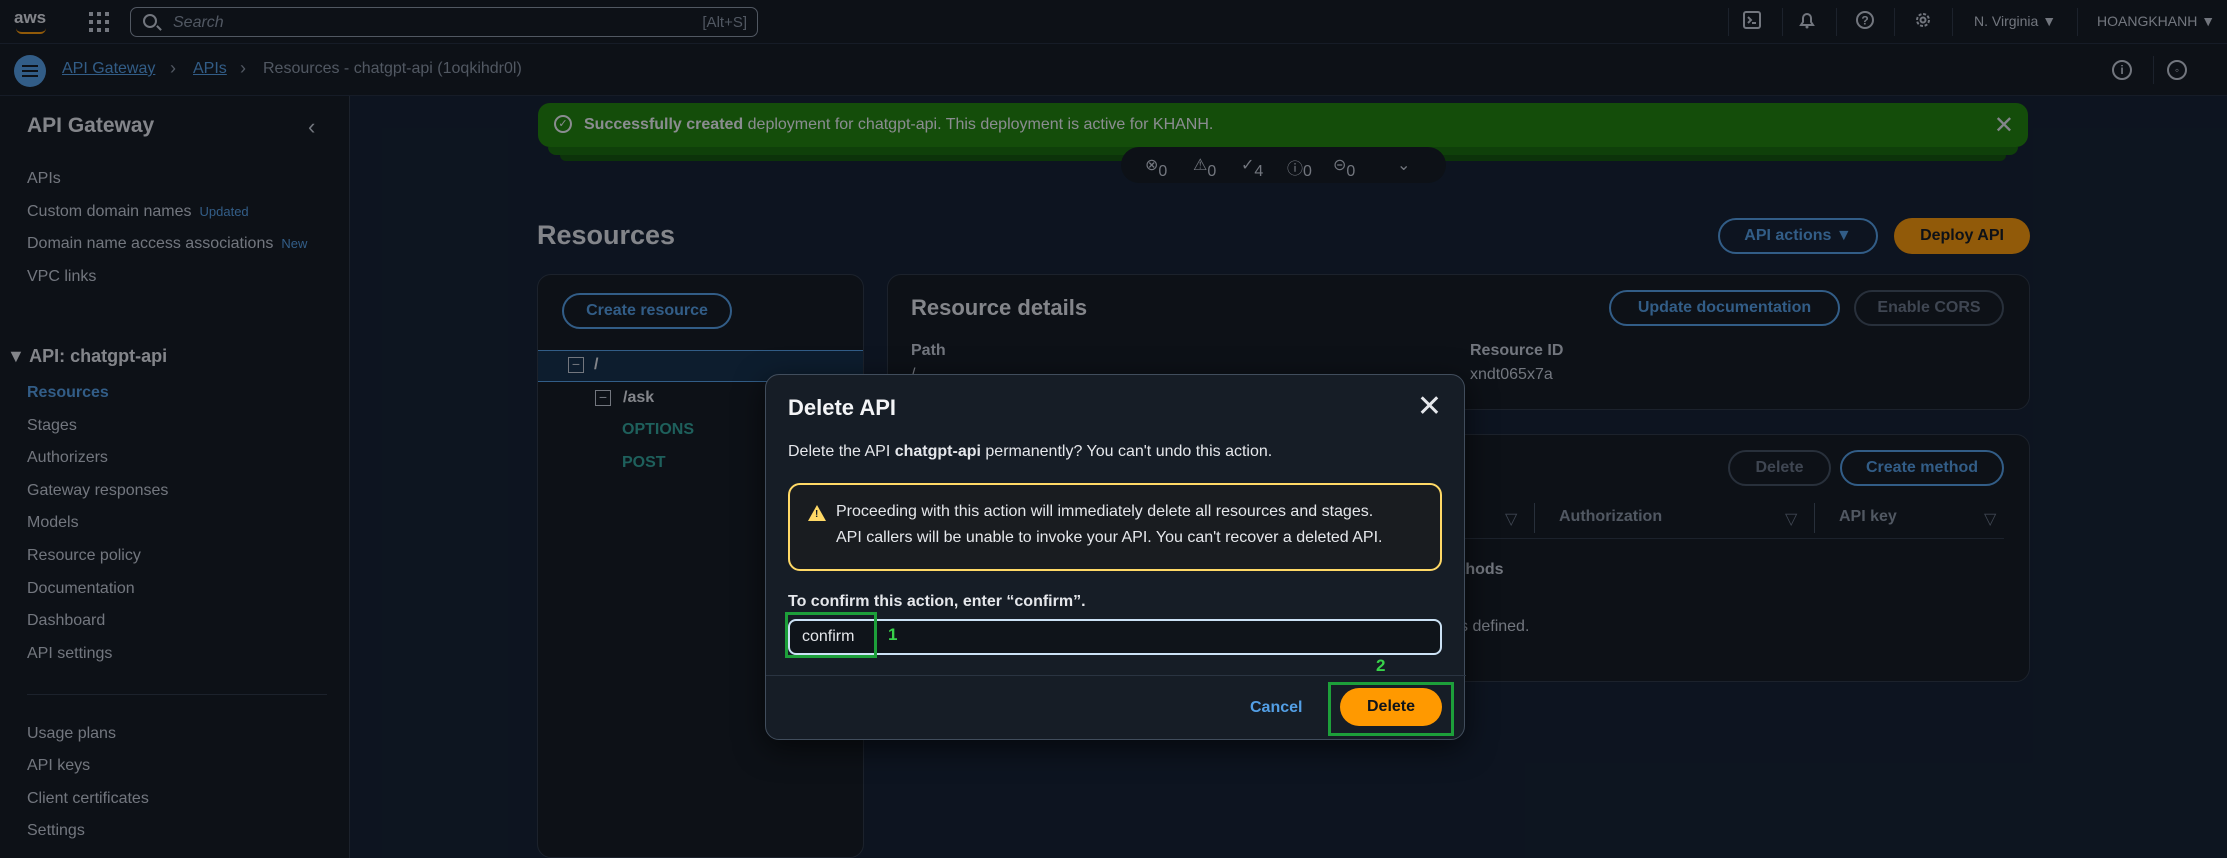  Describe the element at coordinates (893, 634) in the screenshot. I see `step-number-1: 1` at that location.